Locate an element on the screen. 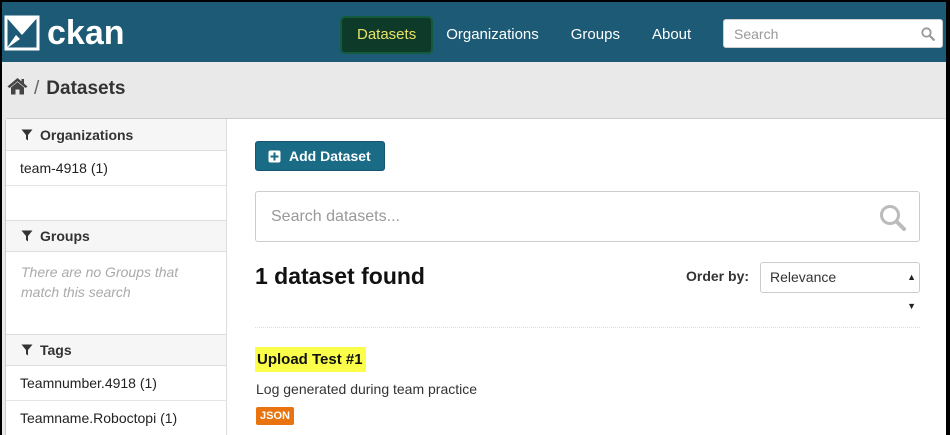 The width and height of the screenshot is (950, 435). facet-title: Organizations is located at coordinates (87, 134).